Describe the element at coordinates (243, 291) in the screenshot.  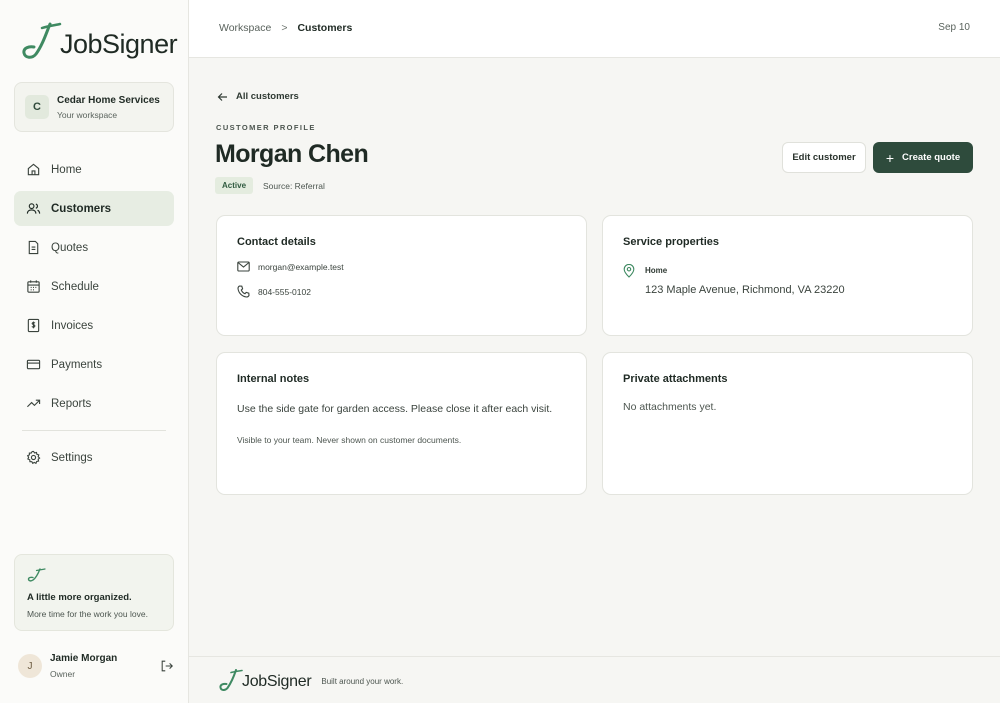
I see `phone-icon` at that location.